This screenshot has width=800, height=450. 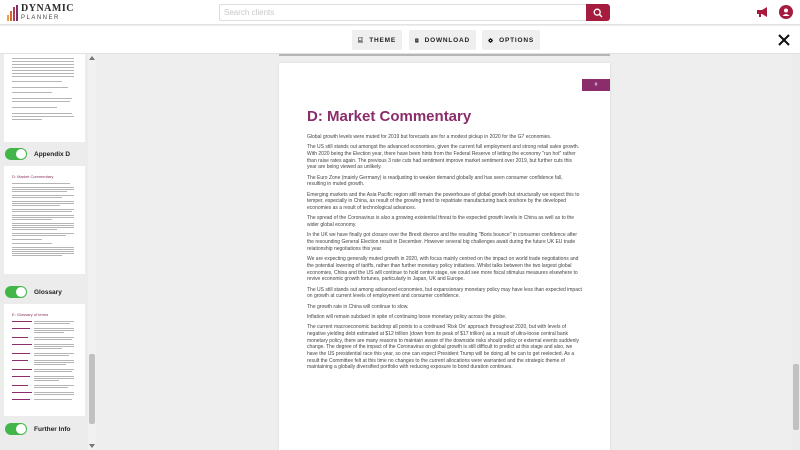 I want to click on theme-button: THEME, so click(x=377, y=40).